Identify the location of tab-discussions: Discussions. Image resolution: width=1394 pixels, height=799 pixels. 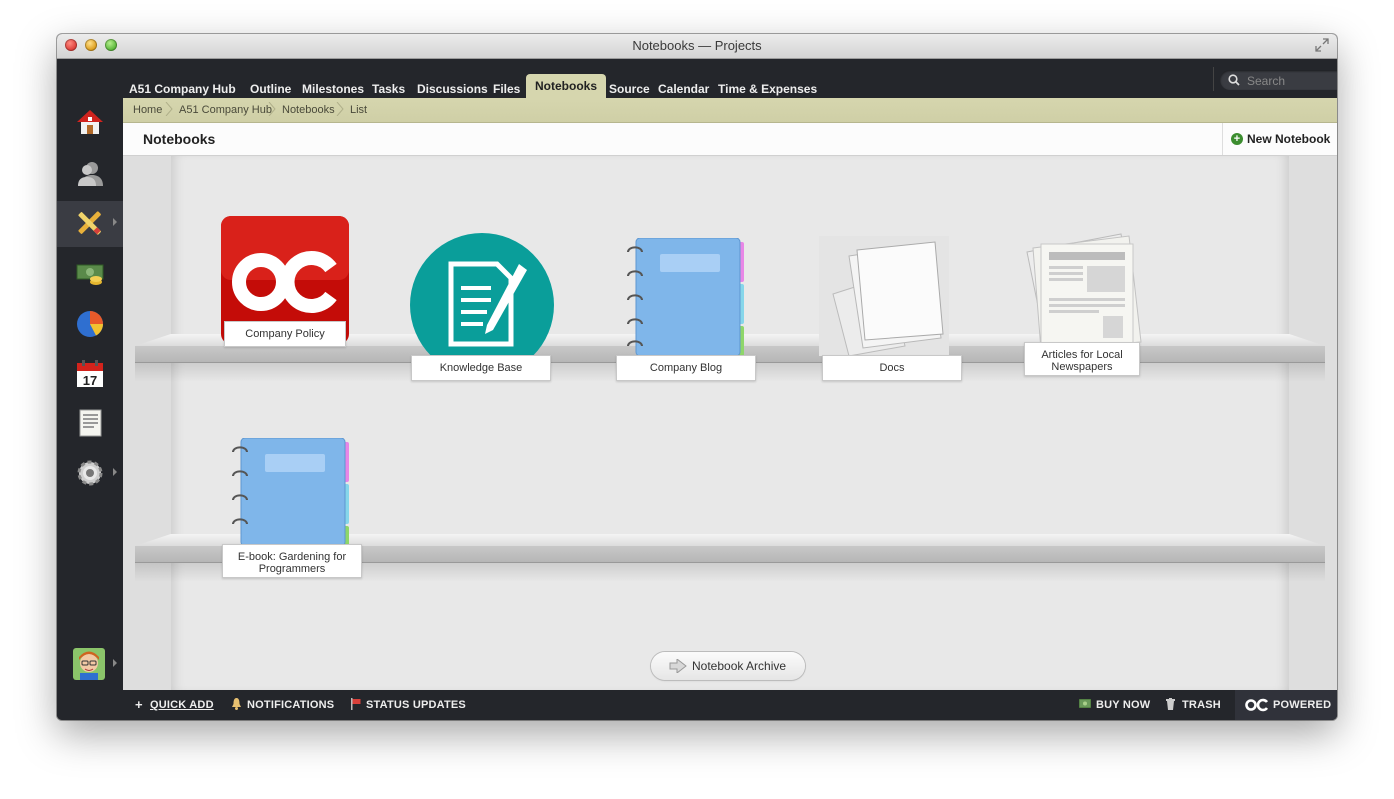
(452, 89).